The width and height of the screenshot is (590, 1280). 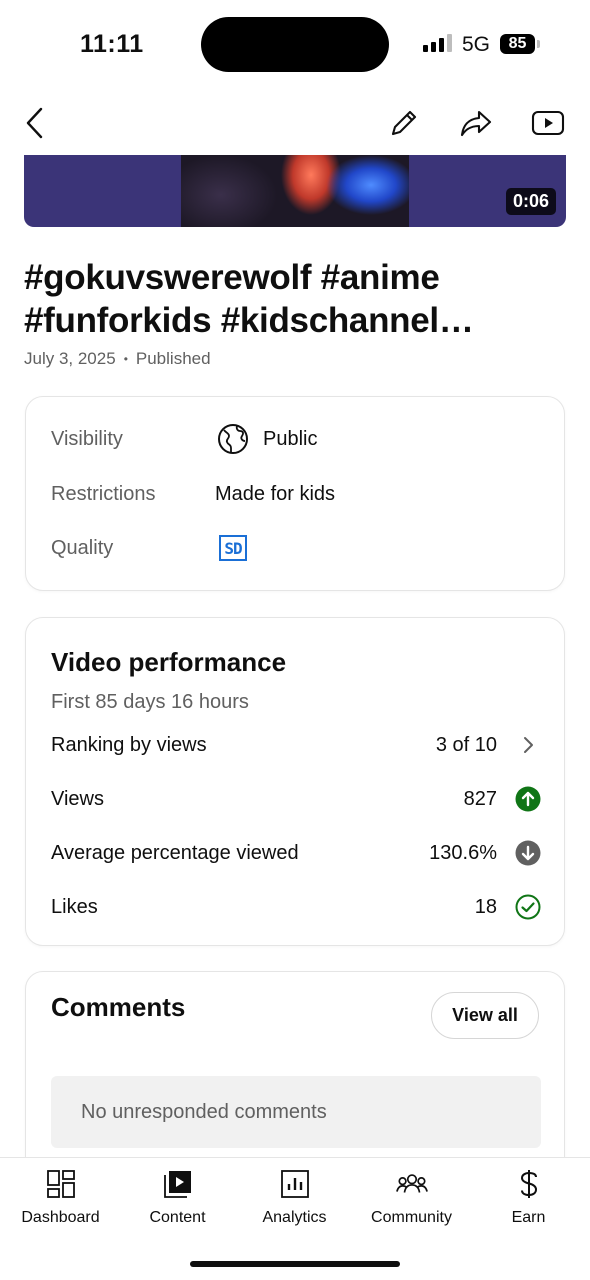 What do you see at coordinates (528, 799) in the screenshot?
I see `arrow-up-circle-icon` at bounding box center [528, 799].